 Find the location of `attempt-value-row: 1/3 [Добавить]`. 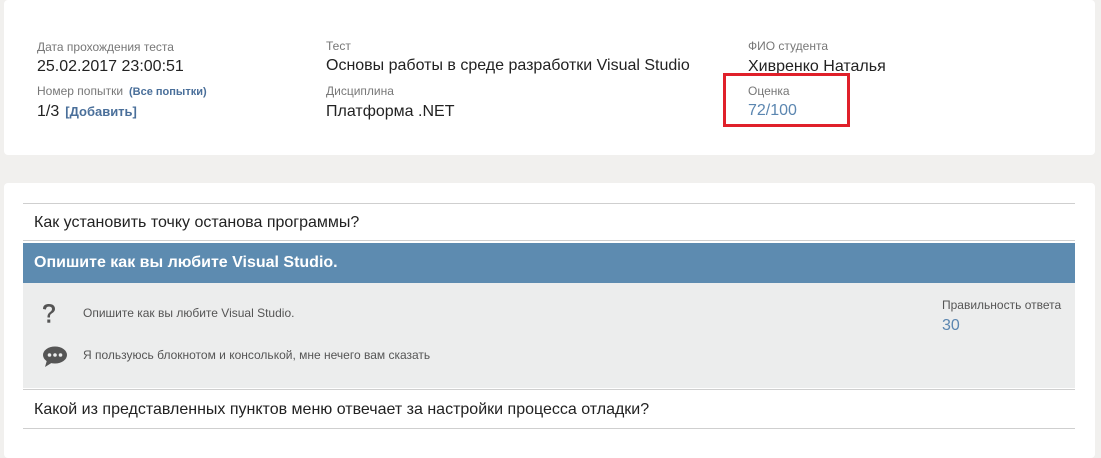

attempt-value-row: 1/3 [Добавить] is located at coordinates (87, 112).